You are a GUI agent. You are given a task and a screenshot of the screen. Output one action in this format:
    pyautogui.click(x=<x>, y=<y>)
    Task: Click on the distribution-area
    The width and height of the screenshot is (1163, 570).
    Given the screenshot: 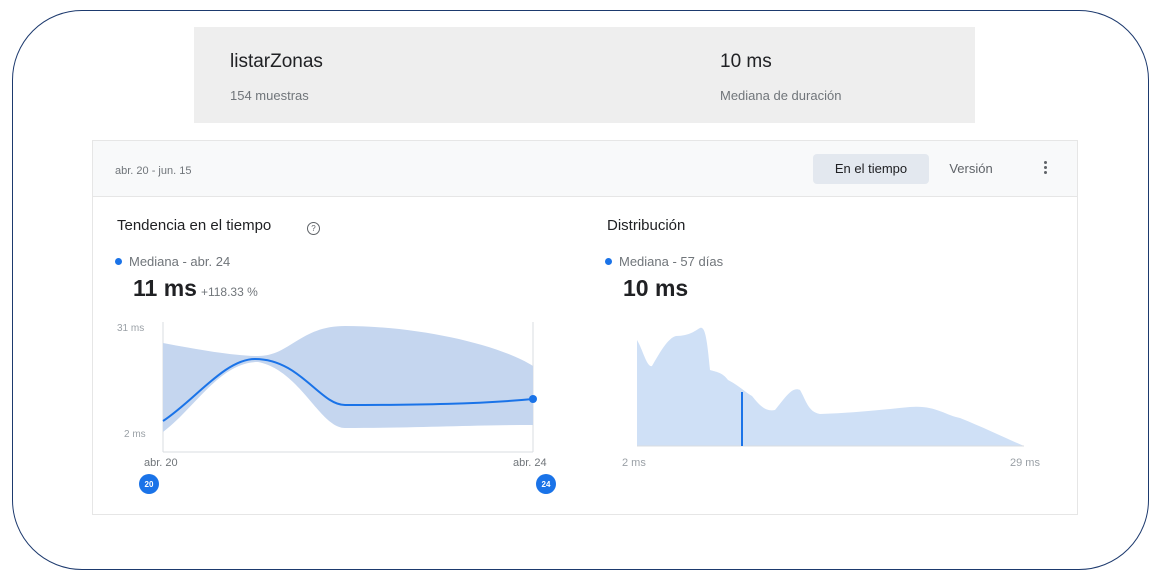 What is the action you would take?
    pyautogui.click(x=830, y=386)
    